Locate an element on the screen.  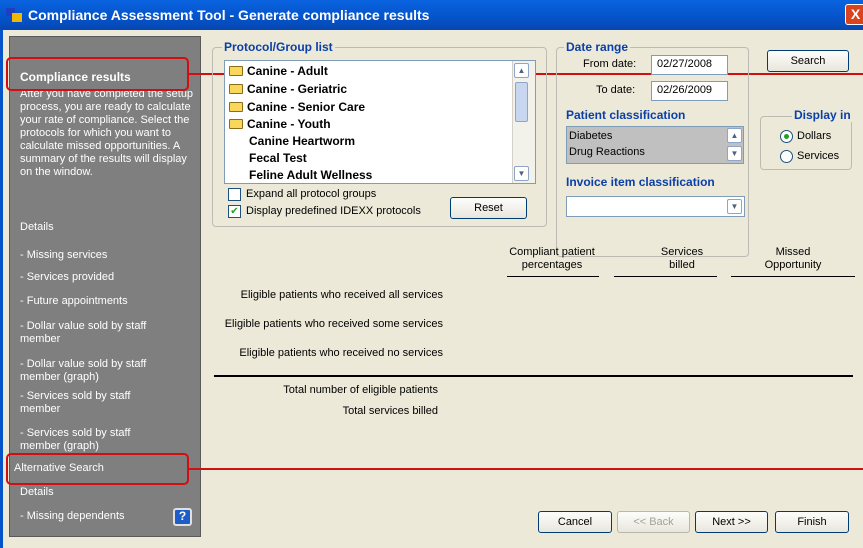
finish-button: Finish is located at coordinates (812, 522).